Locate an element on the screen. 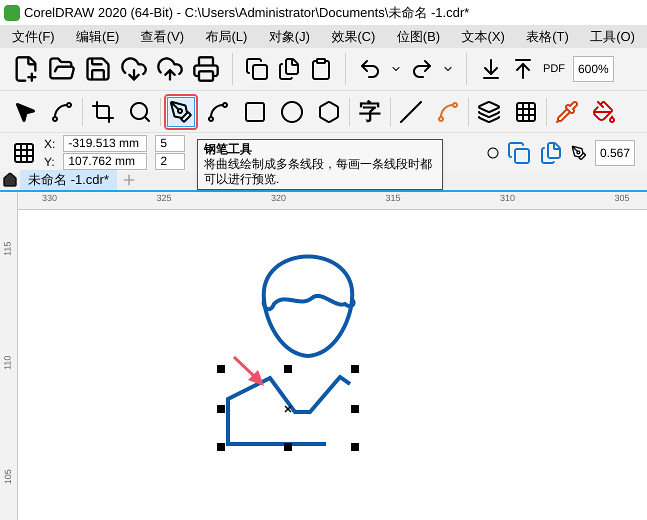 The width and height of the screenshot is (647, 520). menu-item: 对象(J) is located at coordinates (289, 36).